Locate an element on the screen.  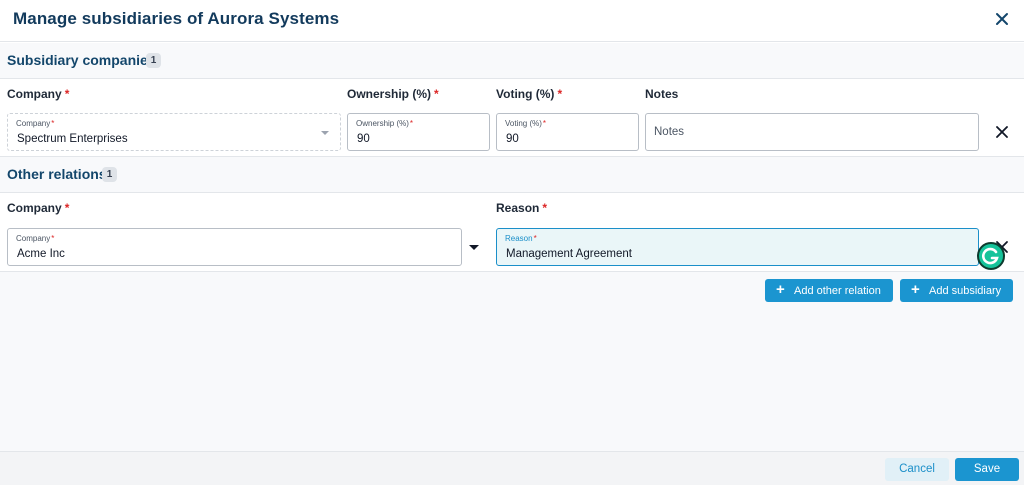
column-header-ownership: Ownership (%) * is located at coordinates (393, 94).